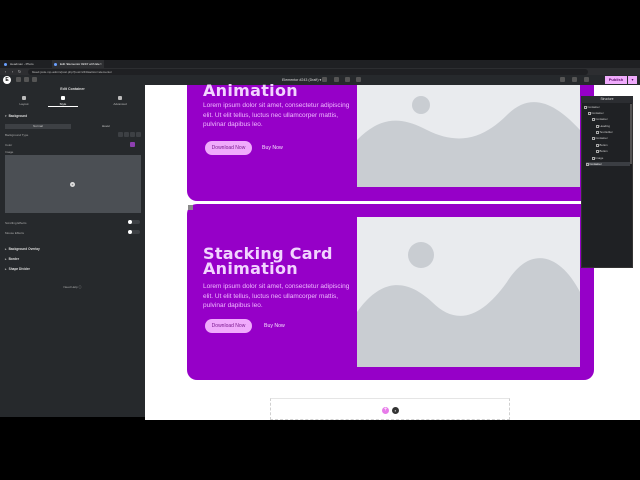 The width and height of the screenshot is (640, 480). Describe the element at coordinates (120, 98) in the screenshot. I see `advanced-icon` at that location.